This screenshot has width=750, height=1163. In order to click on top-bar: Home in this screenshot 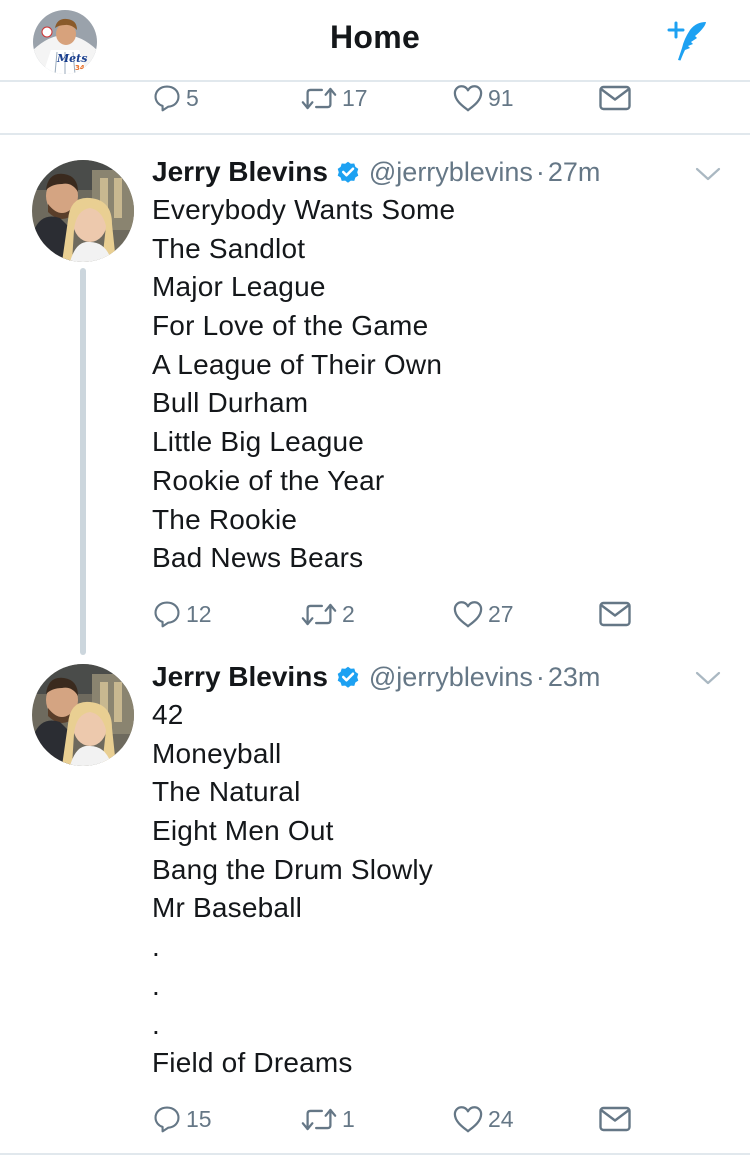, I will do `click(375, 41)`.